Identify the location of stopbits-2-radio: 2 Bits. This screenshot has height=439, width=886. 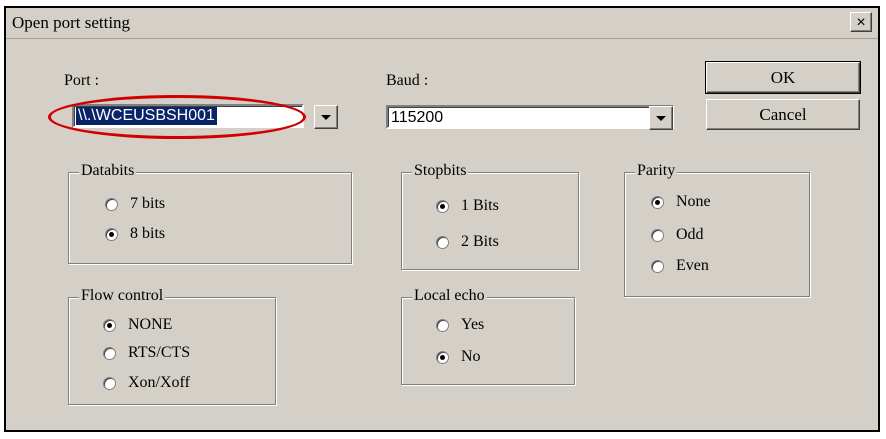
(467, 242).